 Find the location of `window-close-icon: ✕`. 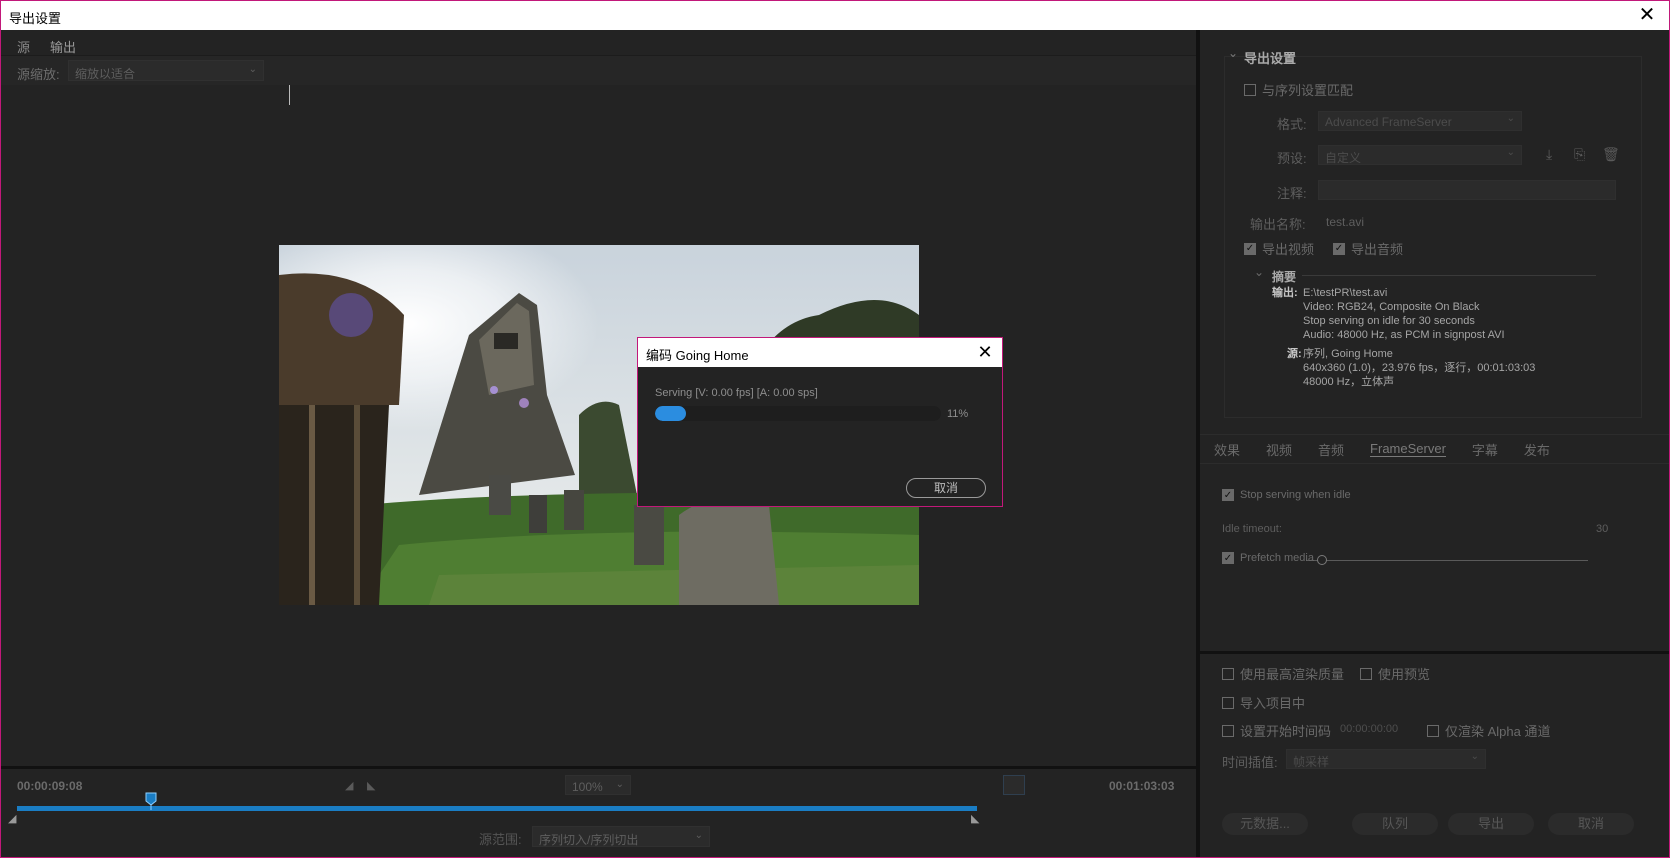

window-close-icon: ✕ is located at coordinates (1647, 15).